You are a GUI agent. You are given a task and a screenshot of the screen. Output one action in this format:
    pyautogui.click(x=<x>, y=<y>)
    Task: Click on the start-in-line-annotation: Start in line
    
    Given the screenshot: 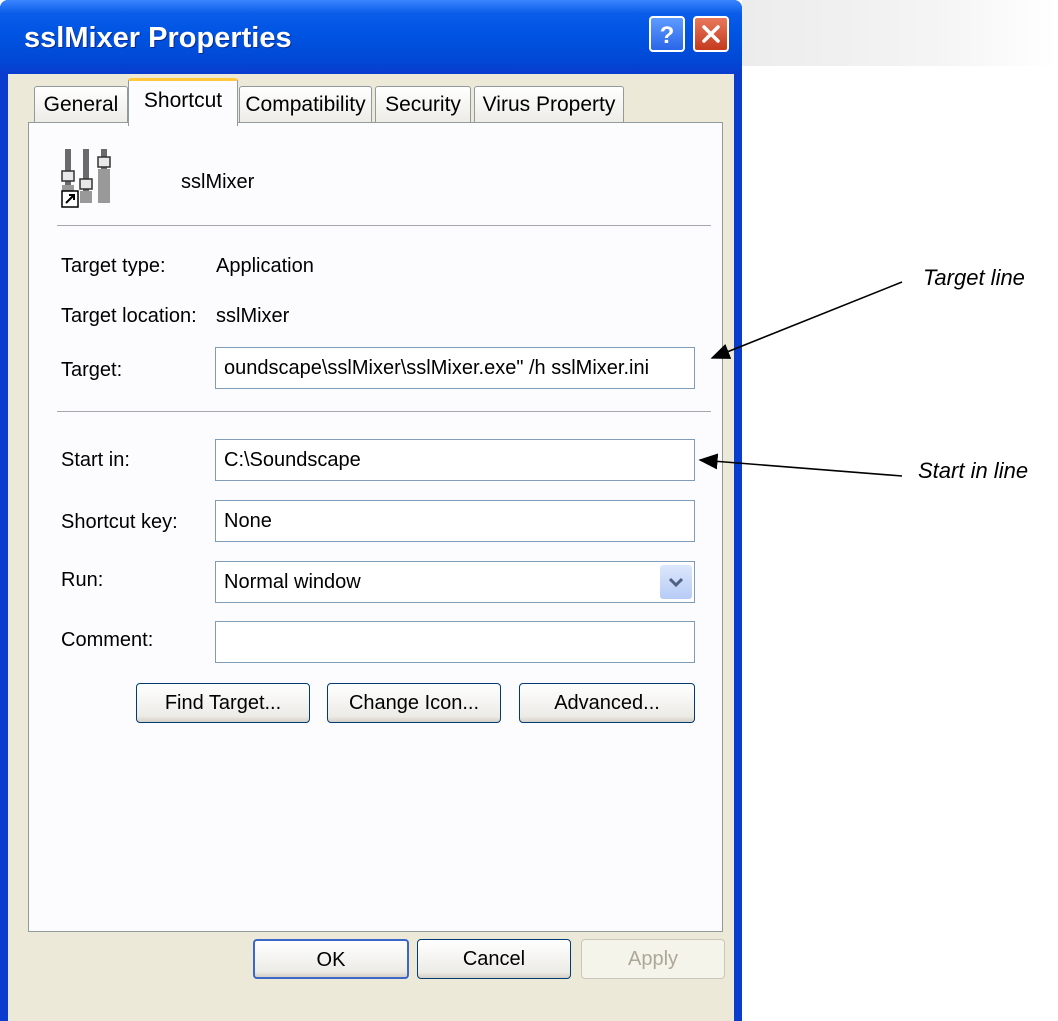 What is the action you would take?
    pyautogui.click(x=973, y=470)
    